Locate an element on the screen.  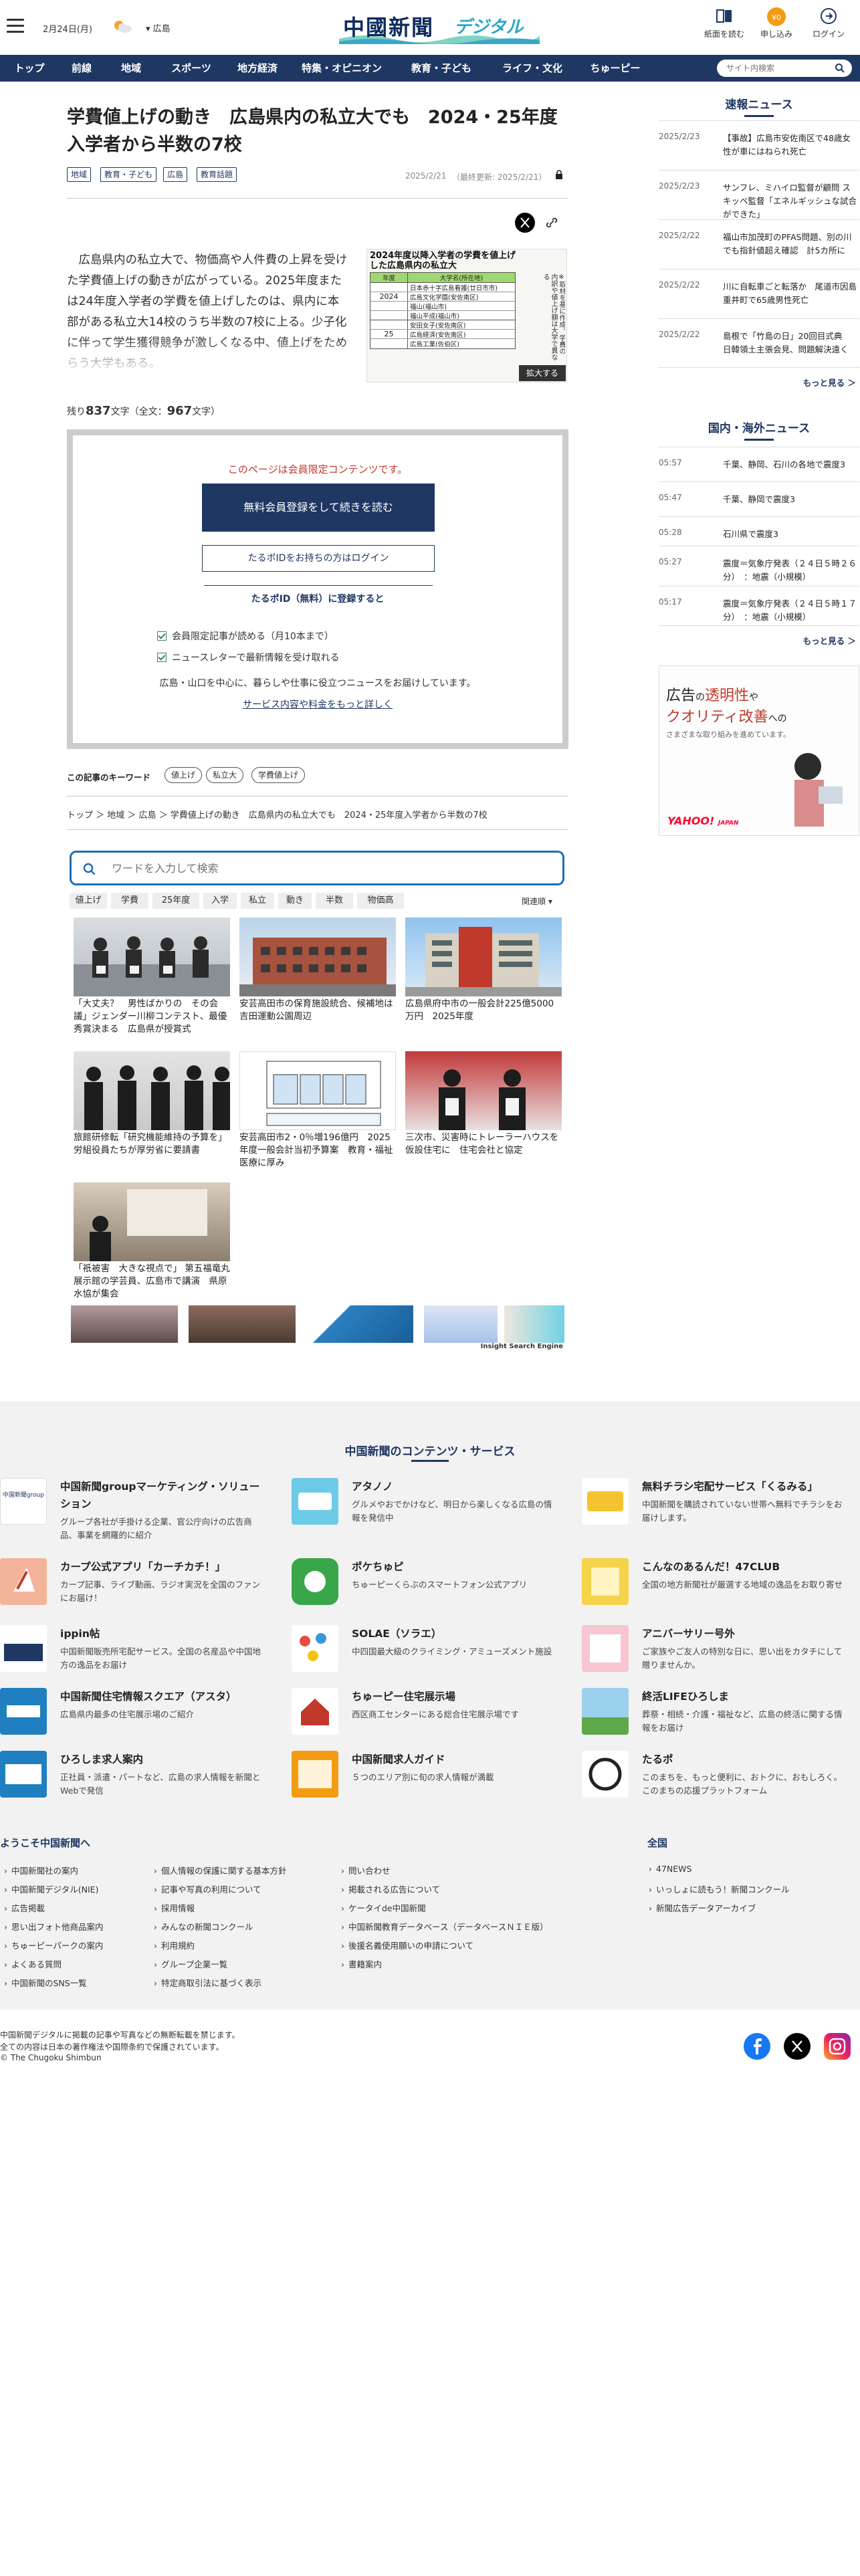
keyword-chip: 値上げ is located at coordinates (184, 775).